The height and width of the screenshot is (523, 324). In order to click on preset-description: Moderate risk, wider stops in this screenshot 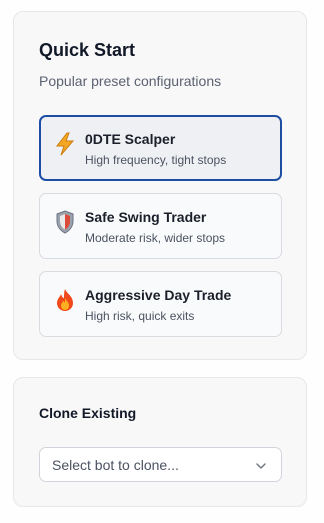, I will do `click(155, 238)`.